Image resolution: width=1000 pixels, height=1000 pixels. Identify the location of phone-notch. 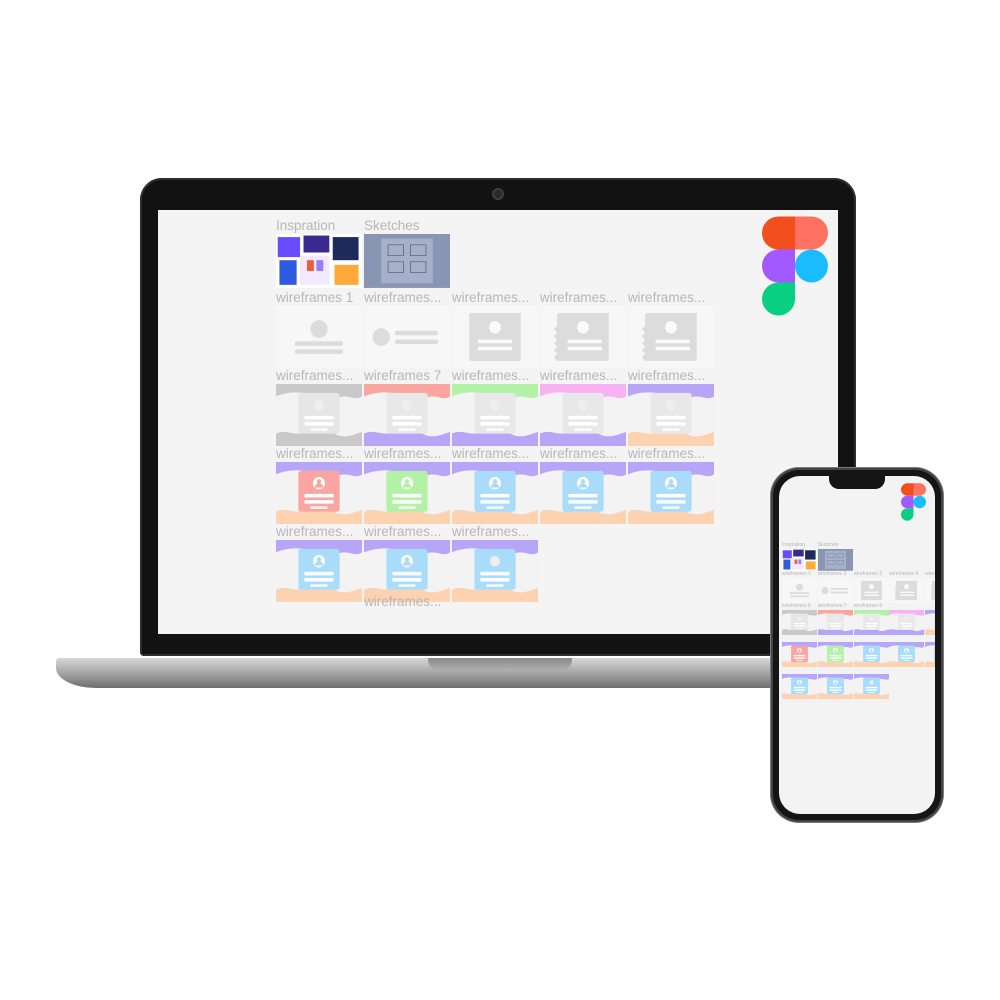
(857, 482).